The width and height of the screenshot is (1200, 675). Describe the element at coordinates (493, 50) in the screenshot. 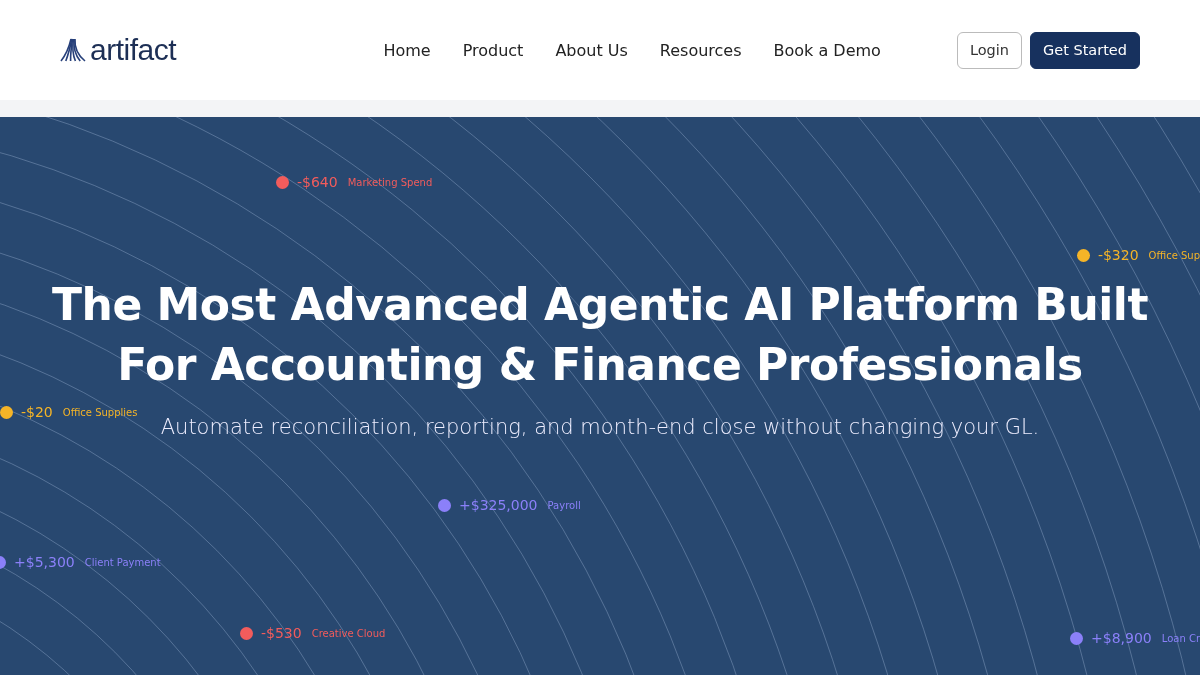

I see `nav-link: Product` at that location.